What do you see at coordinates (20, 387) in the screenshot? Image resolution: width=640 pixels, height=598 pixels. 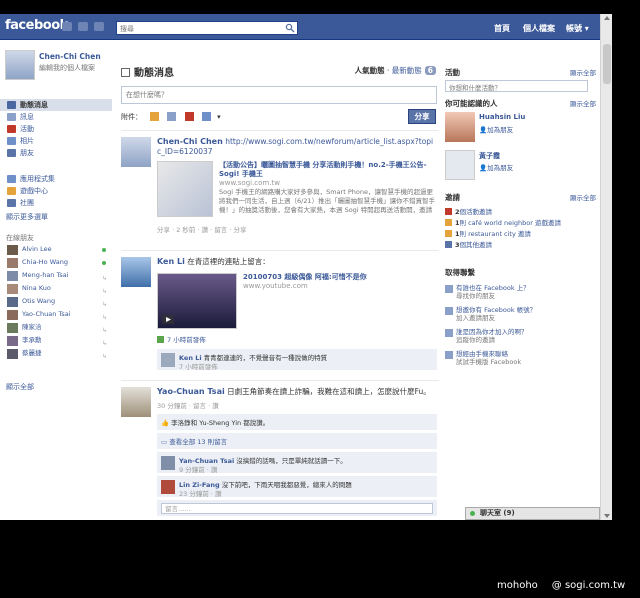 I see `show-all-friends-link: 顯示全部` at bounding box center [20, 387].